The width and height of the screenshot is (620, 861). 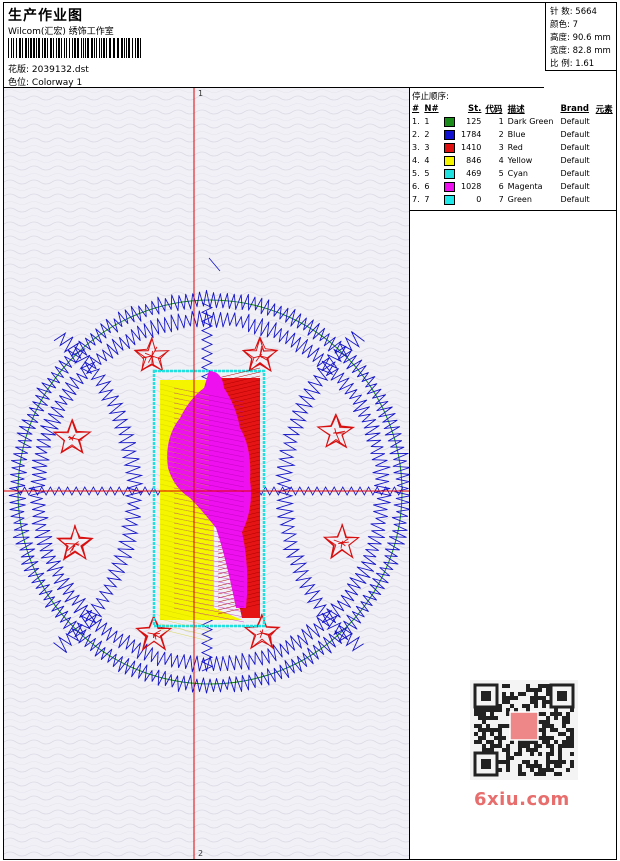 I want to click on col-index: #, so click(x=416, y=108).